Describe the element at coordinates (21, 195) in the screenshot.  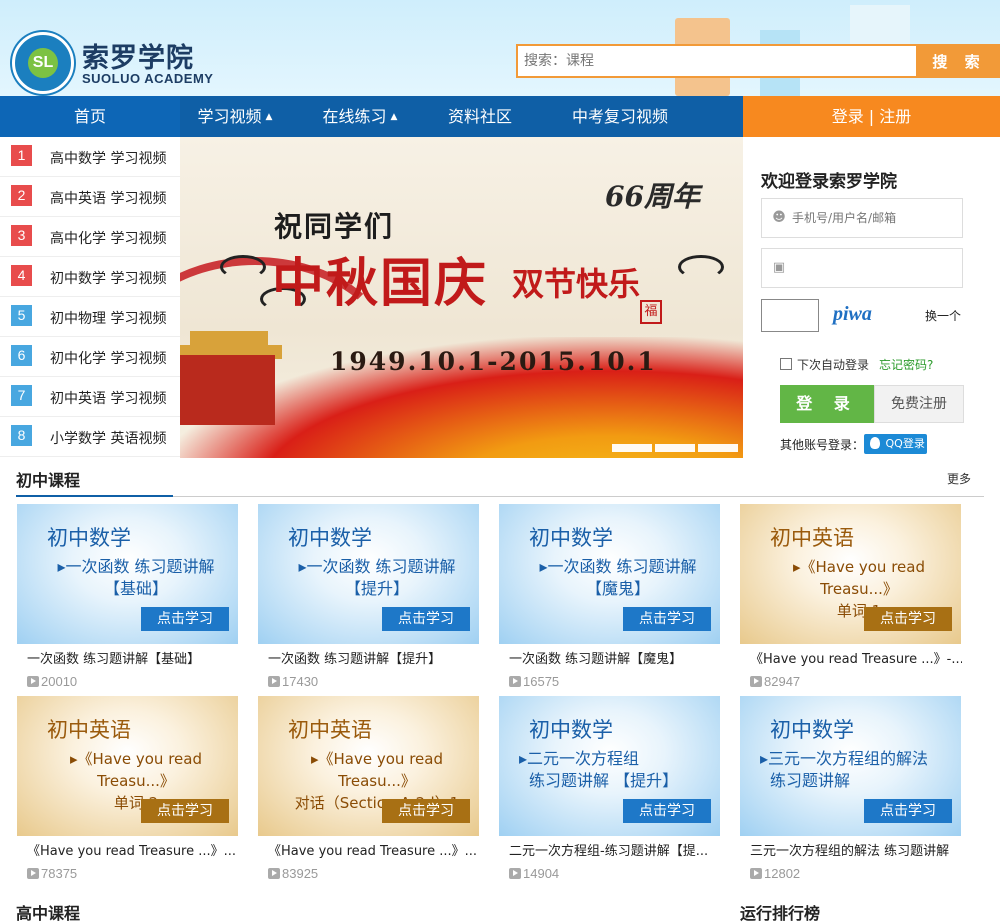
I see `sidebar-item-number: 2` at that location.